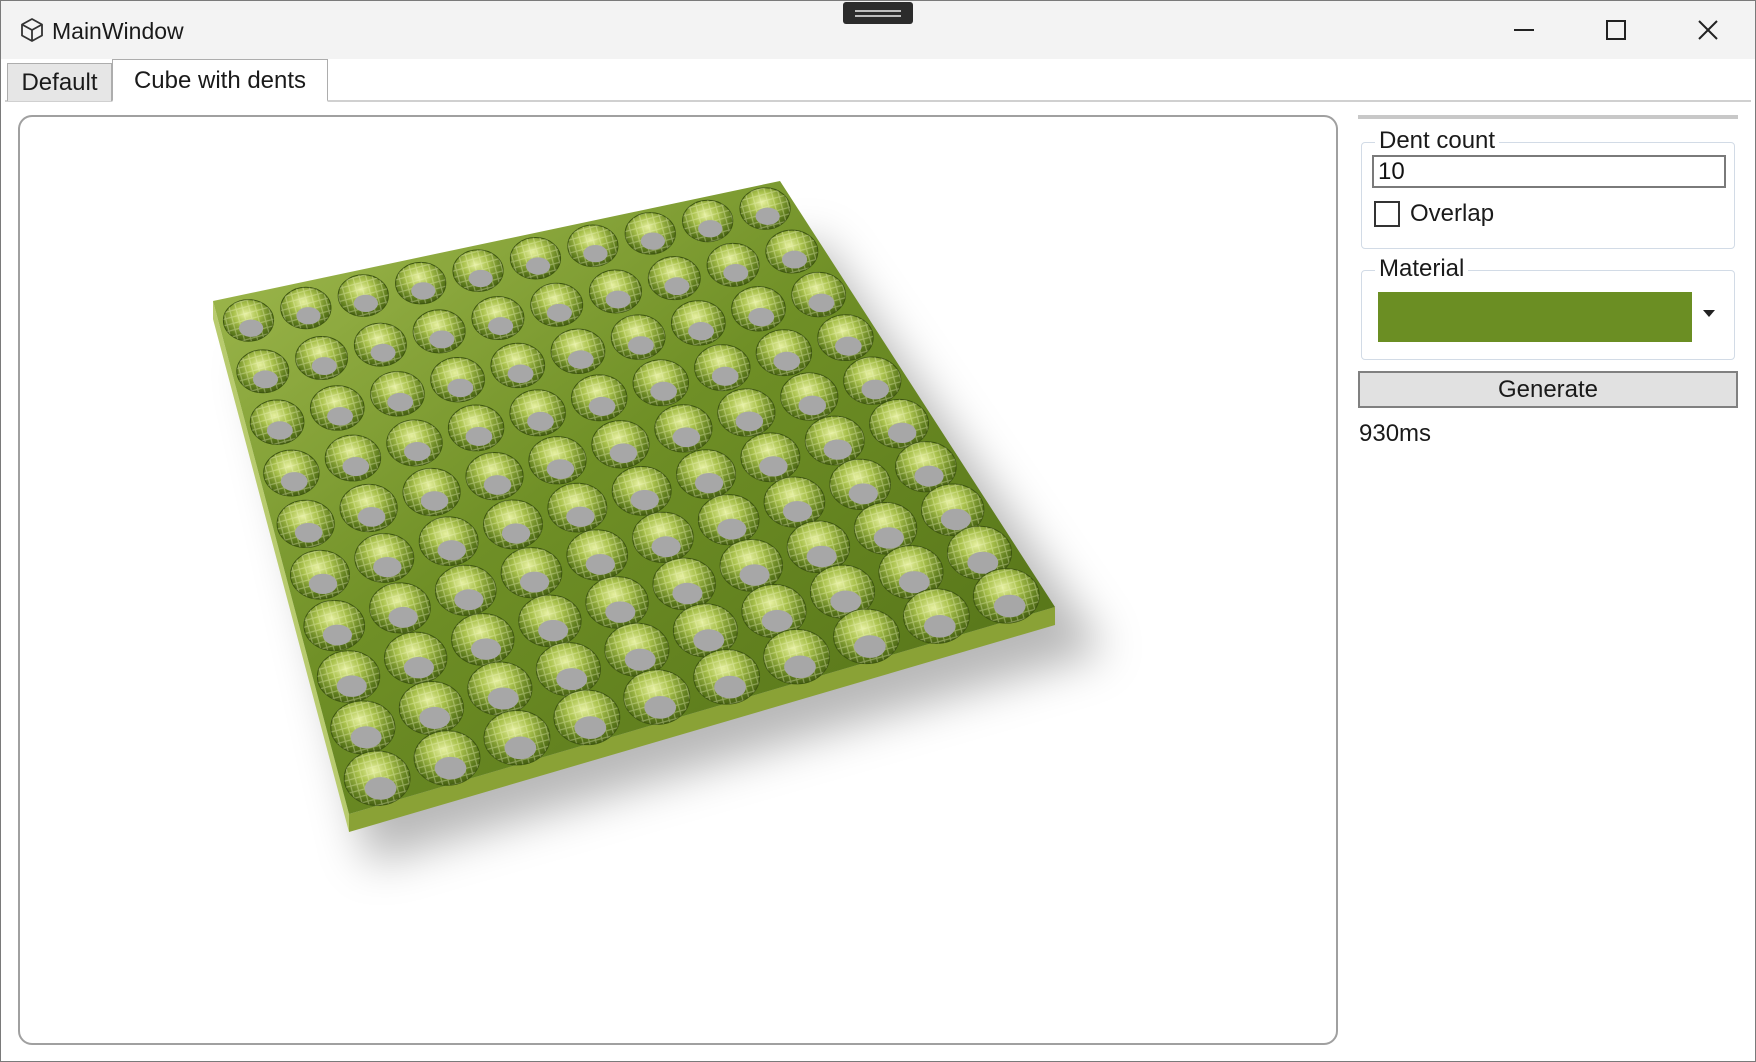  I want to click on overlap-label: Overlap, so click(1452, 214).